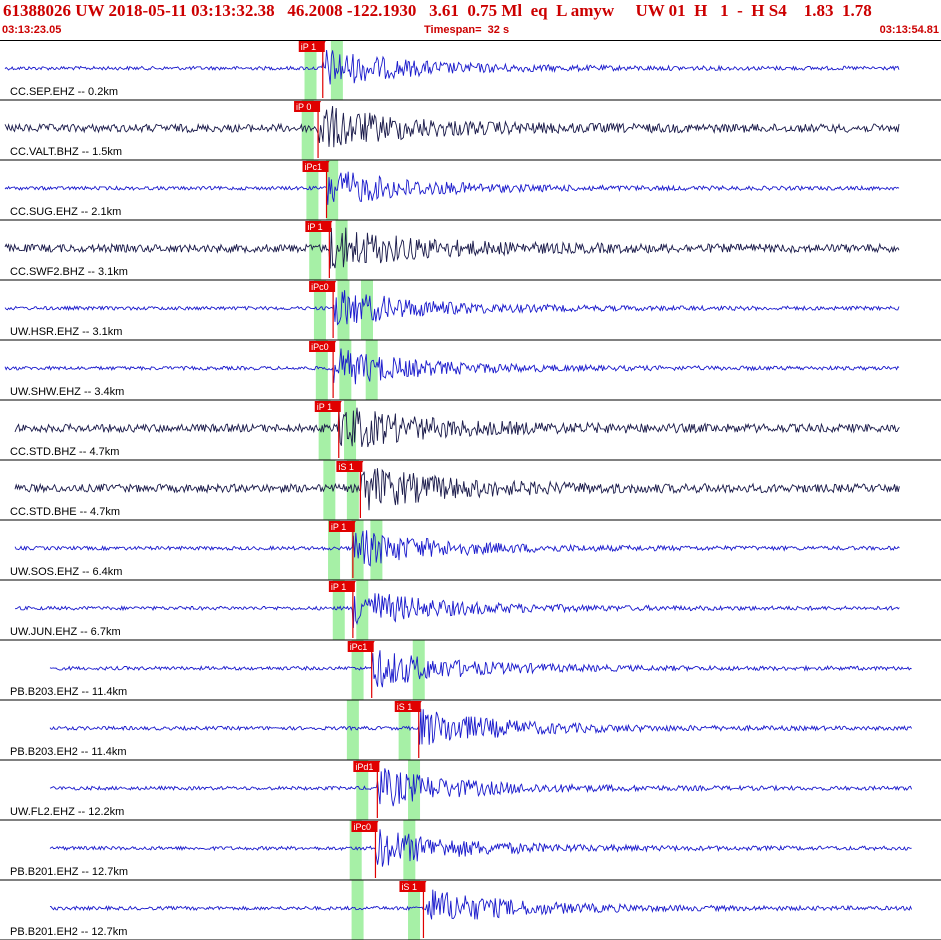 This screenshot has width=941, height=940. Describe the element at coordinates (67, 812) in the screenshot. I see `station-label: UW.FL2.EHZ -- 12.2km` at that location.